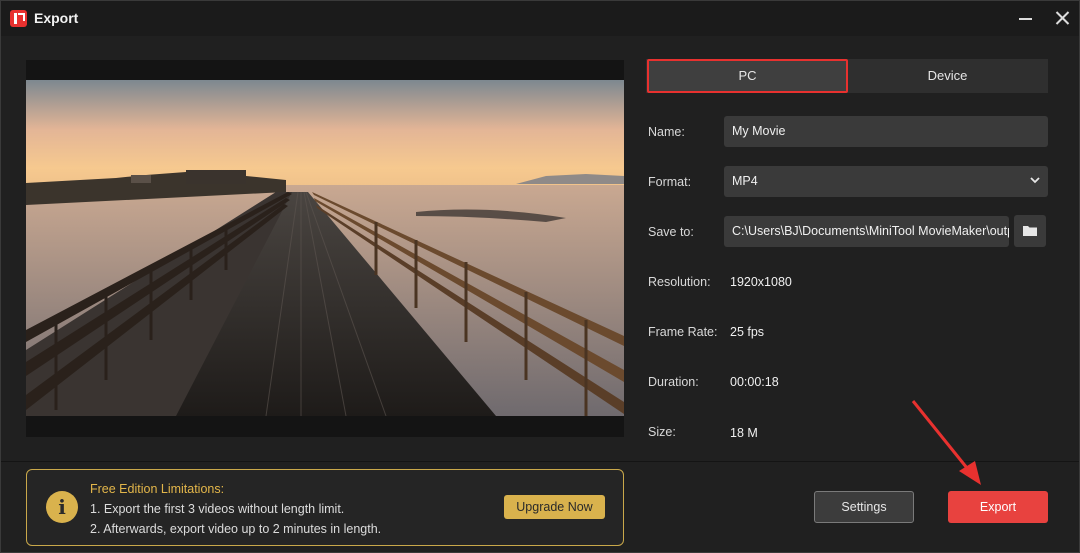  I want to click on name-label: Name:, so click(666, 132).